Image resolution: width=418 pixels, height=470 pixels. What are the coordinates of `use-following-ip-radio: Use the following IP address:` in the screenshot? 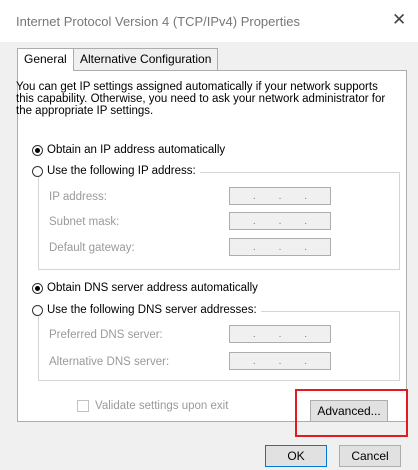 It's located at (116, 171).